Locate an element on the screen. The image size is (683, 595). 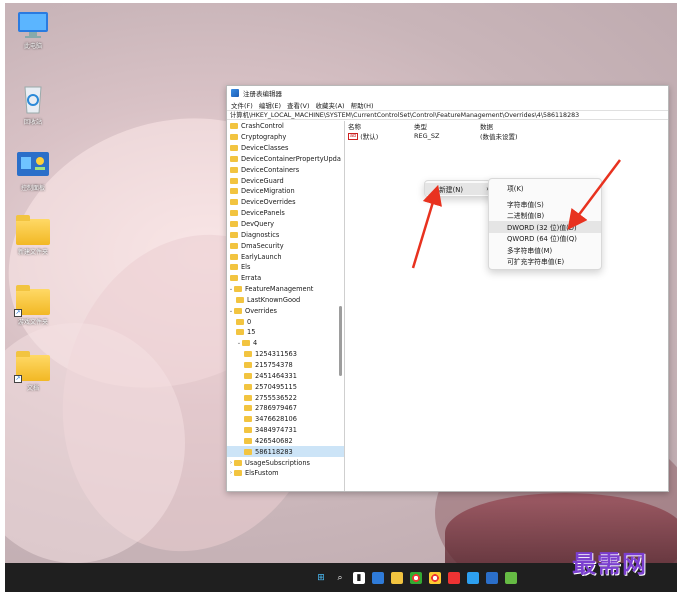
menu-file: 文件(F) is located at coordinates (242, 105).